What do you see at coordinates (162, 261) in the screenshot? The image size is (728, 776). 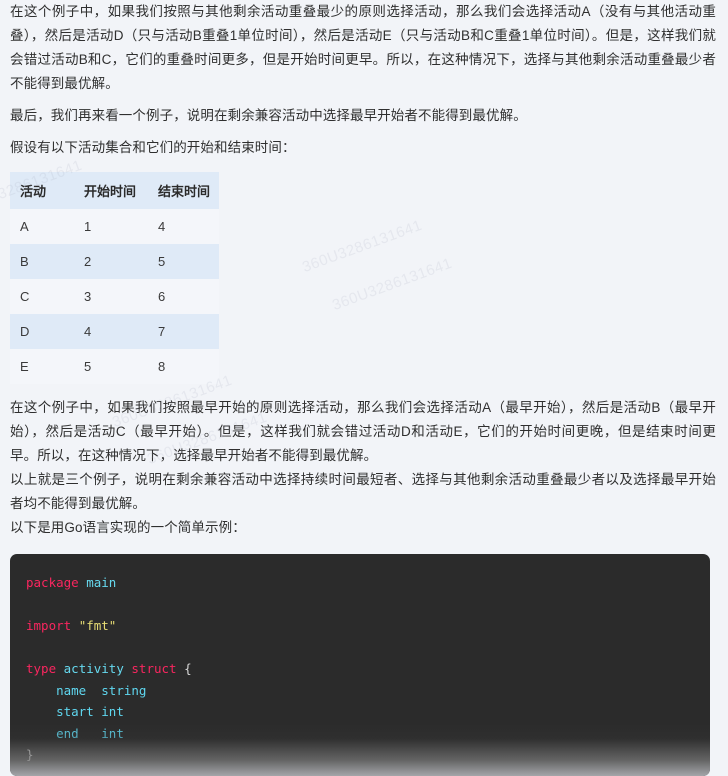 I see `cell-end: 5` at bounding box center [162, 261].